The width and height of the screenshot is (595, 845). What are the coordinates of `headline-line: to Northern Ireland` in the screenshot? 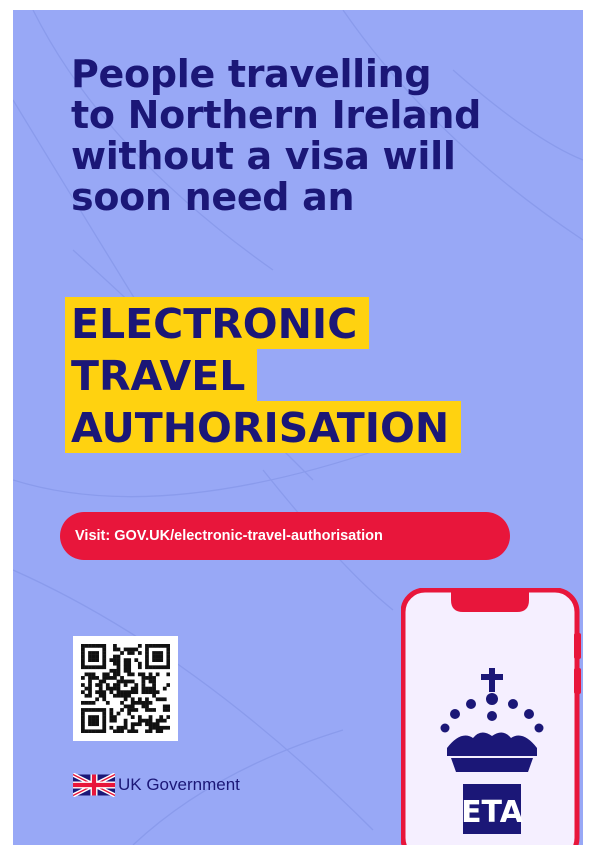 It's located at (276, 115).